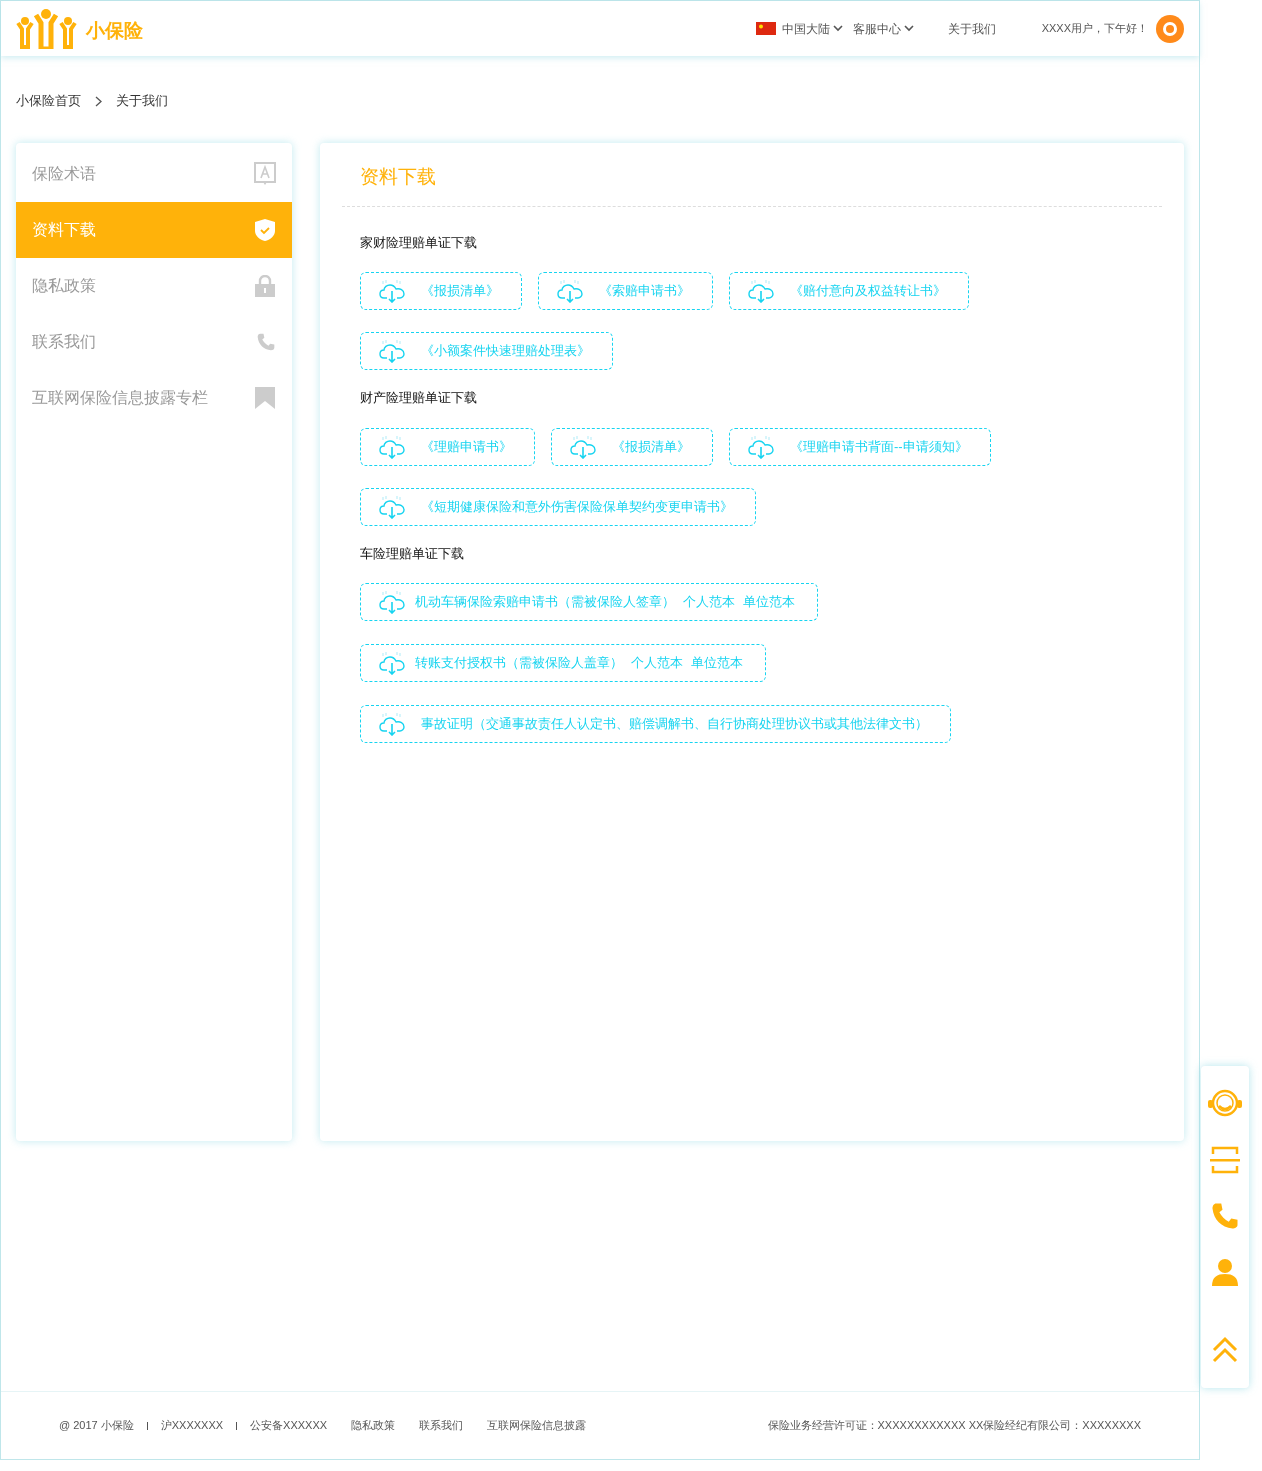  What do you see at coordinates (558, 506) in the screenshot?
I see `download-link: 《短期健康保险和意外伤害保险保单契约变更申请书》` at bounding box center [558, 506].